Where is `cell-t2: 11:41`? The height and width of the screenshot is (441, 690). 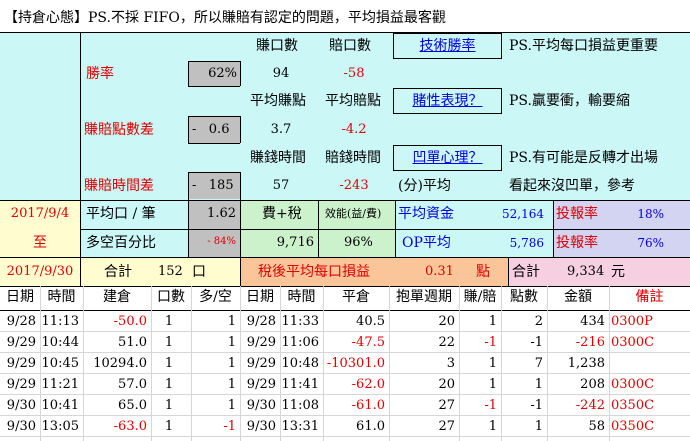 cell-t2: 11:41 is located at coordinates (300, 384).